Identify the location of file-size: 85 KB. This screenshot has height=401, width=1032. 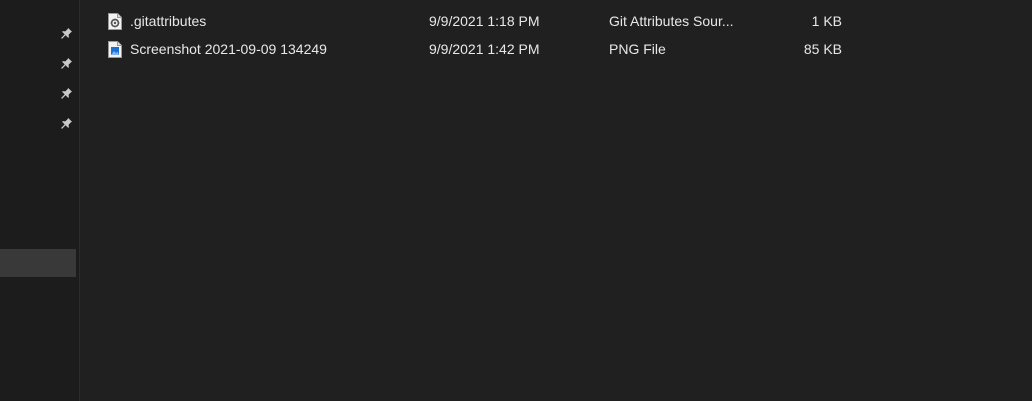
(822, 49).